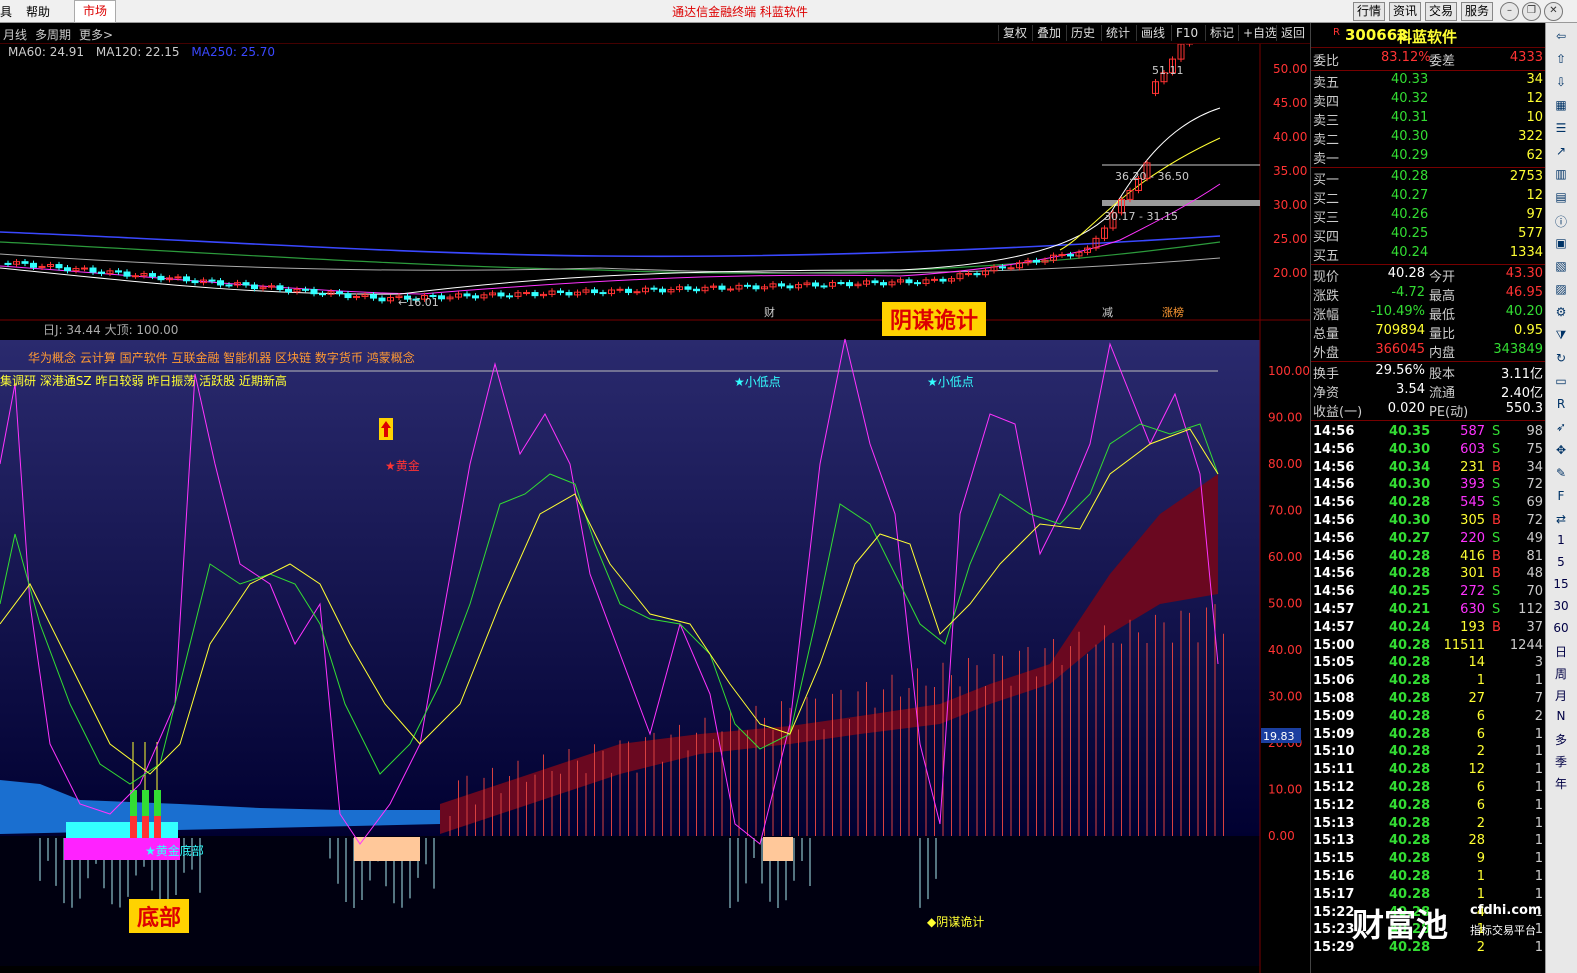  Describe the element at coordinates (1561, 61) in the screenshot. I see `arrow-up-icon: ⇧` at that location.